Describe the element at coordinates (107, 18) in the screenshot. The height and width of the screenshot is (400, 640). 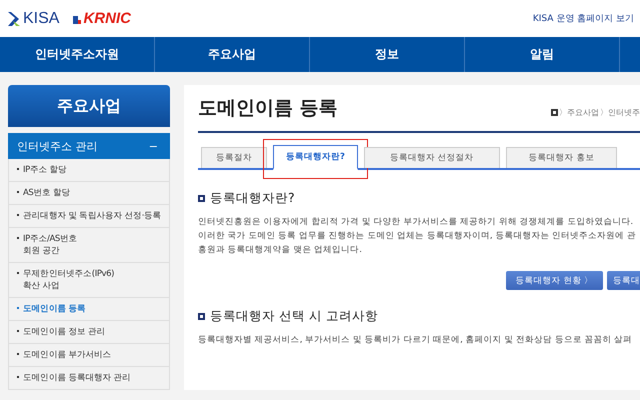
I see `logo-text: KRNIC` at that location.